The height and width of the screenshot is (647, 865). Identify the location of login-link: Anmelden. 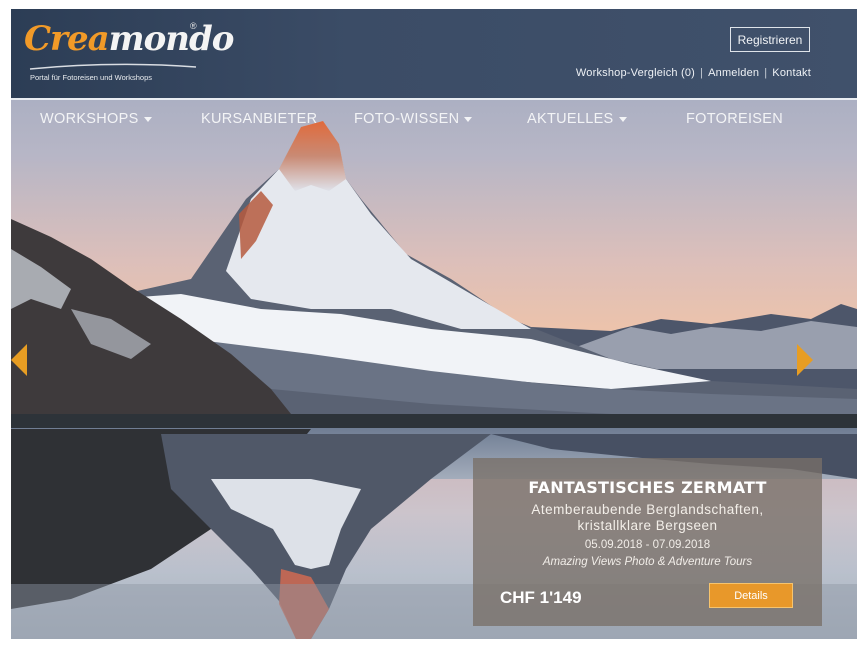
(733, 73).